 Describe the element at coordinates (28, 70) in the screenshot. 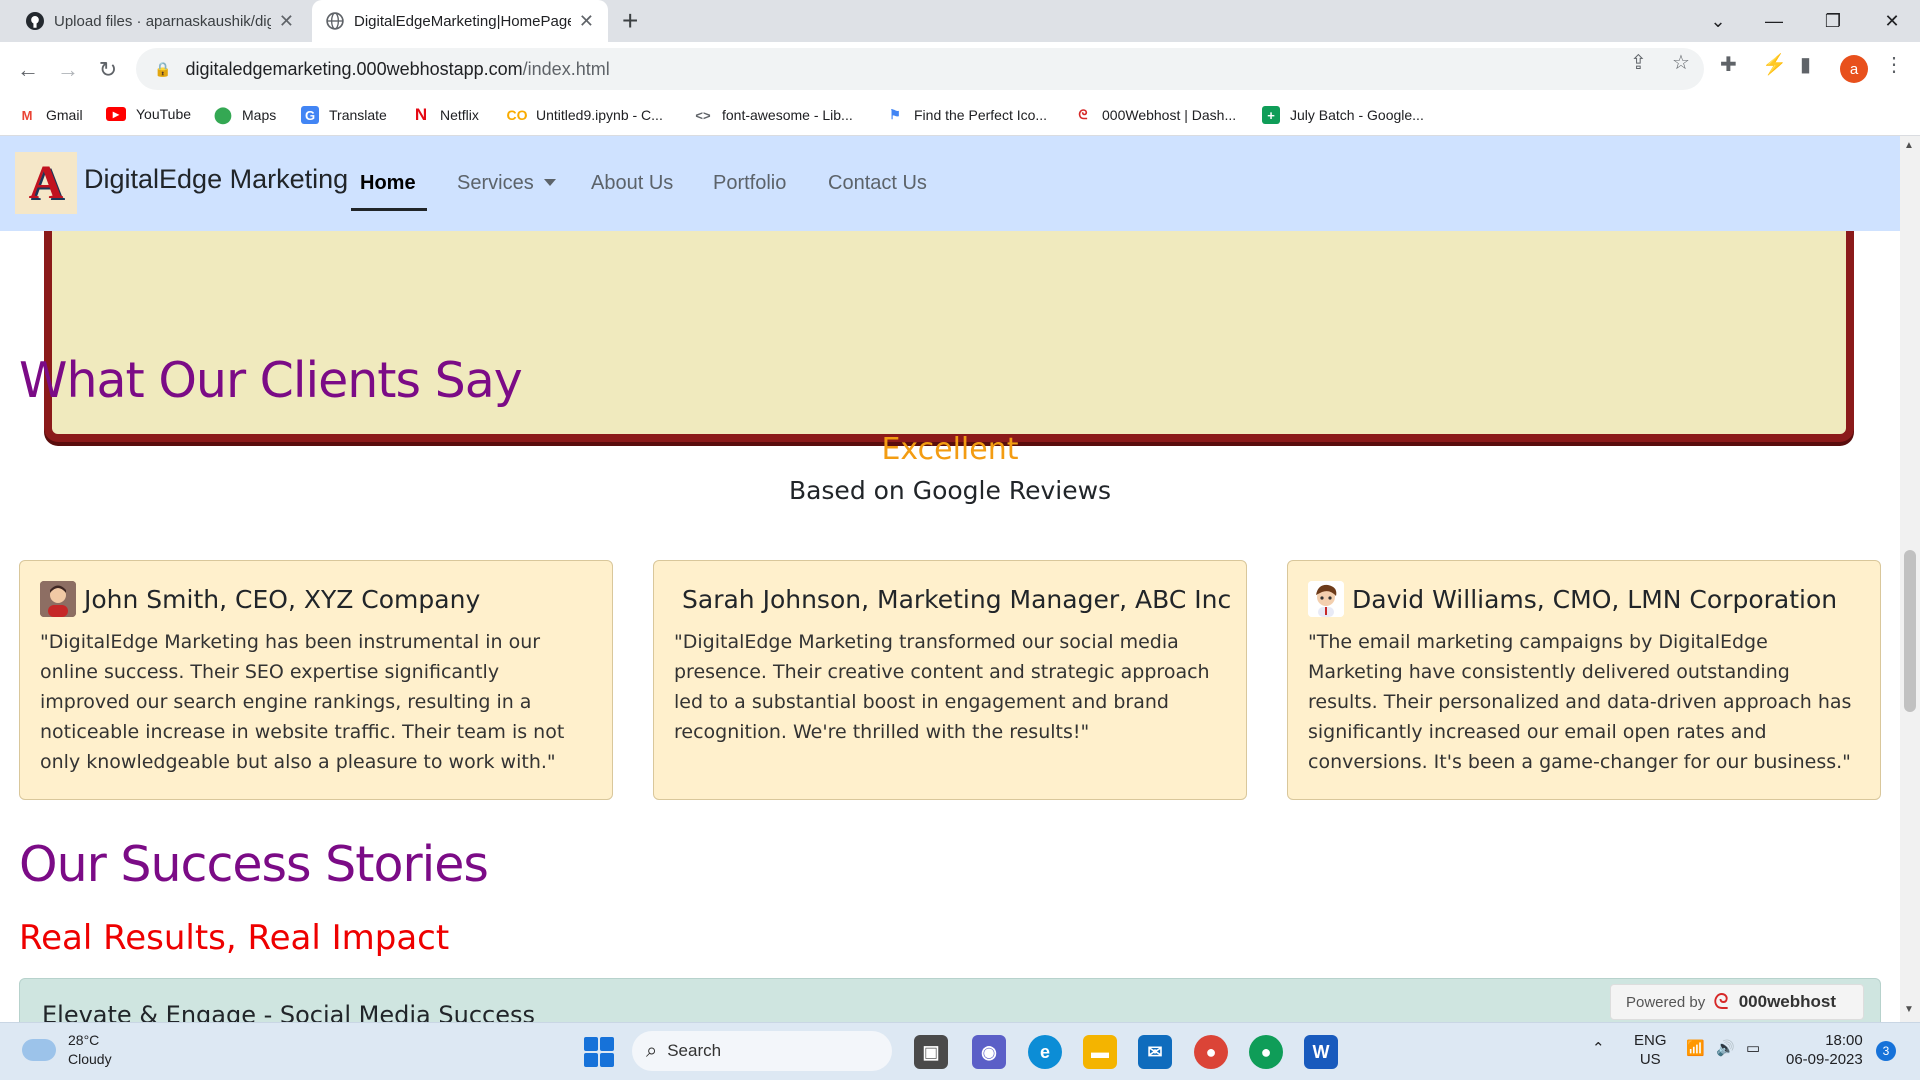

I see `back-icon: ←` at that location.